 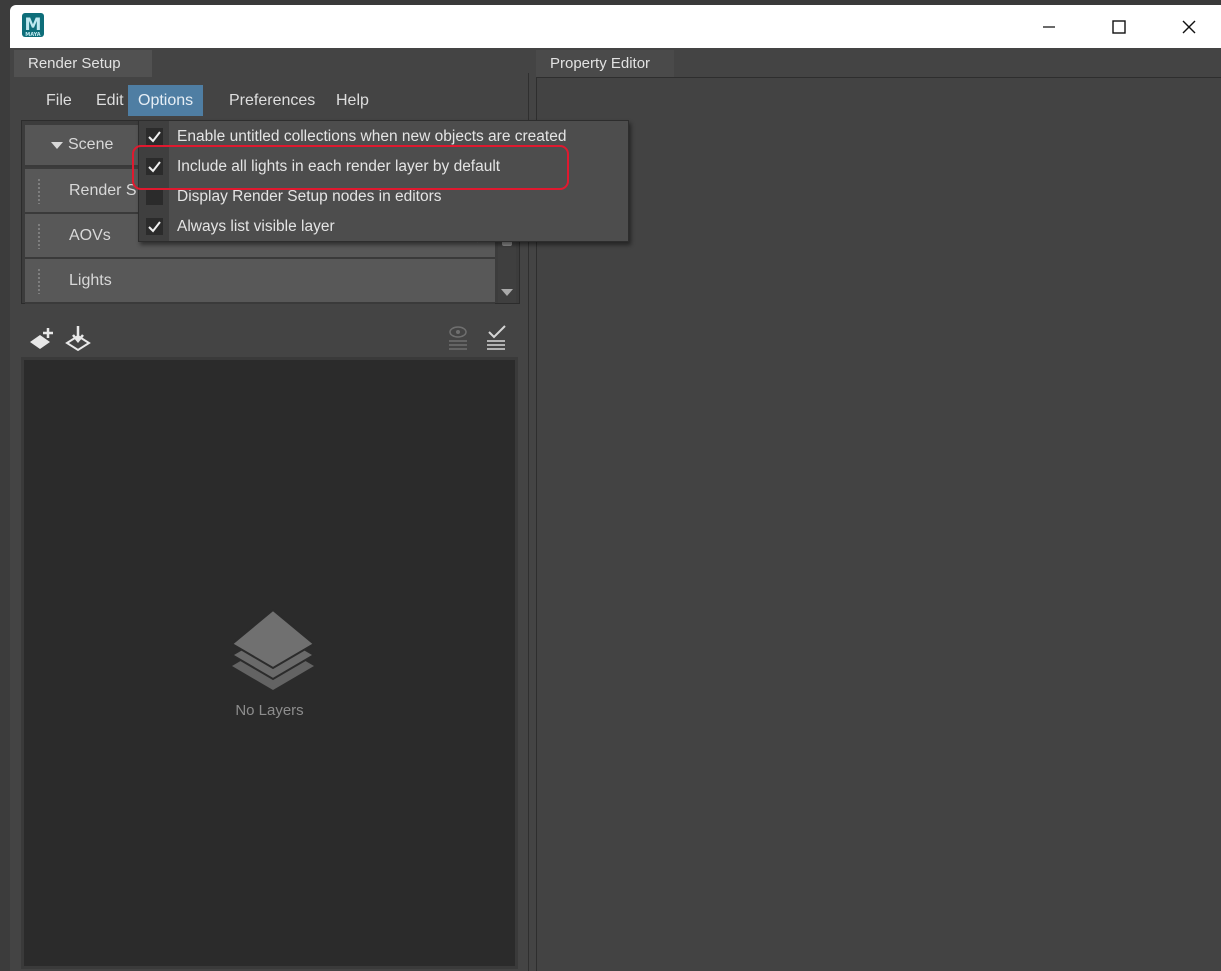 I want to click on import-layers-button, so click(x=78, y=339).